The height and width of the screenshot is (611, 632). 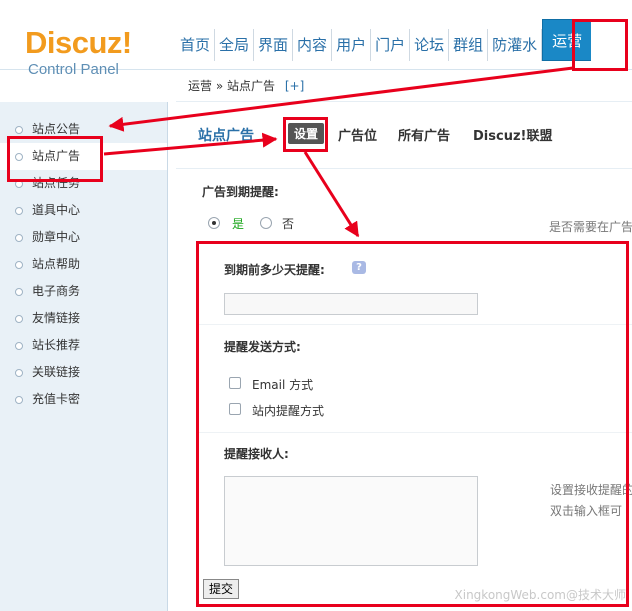 What do you see at coordinates (294, 86) in the screenshot?
I see `add-shortcut-button: [+]` at bounding box center [294, 86].